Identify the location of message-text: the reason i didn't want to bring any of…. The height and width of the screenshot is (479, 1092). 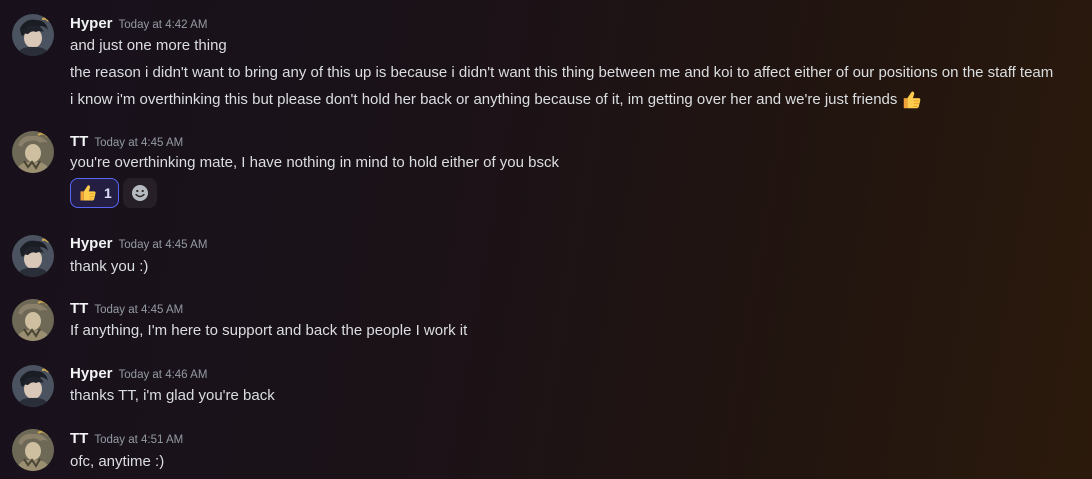
(562, 72).